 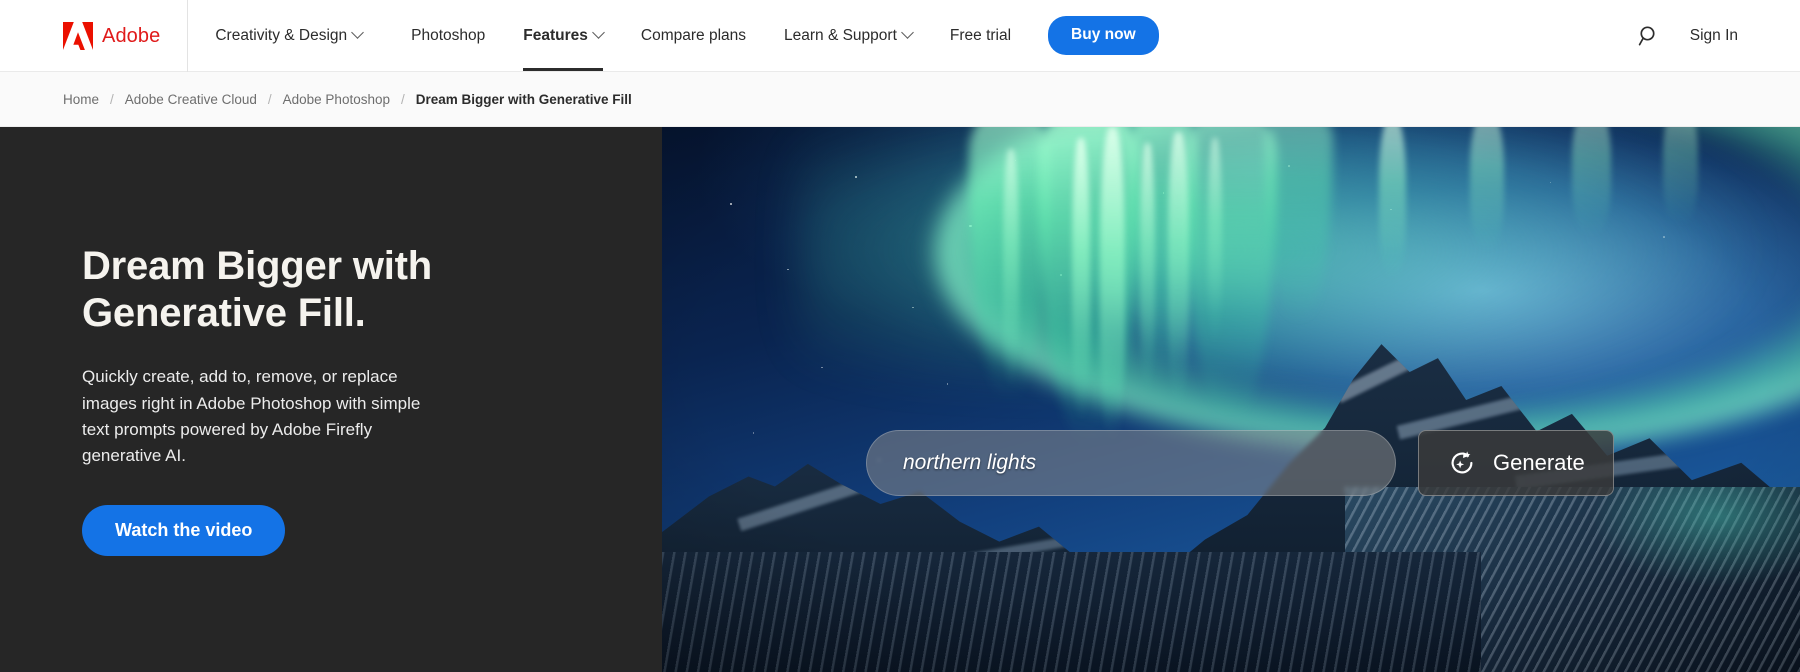 I want to click on nav-item-label: Compare plans, so click(x=693, y=35).